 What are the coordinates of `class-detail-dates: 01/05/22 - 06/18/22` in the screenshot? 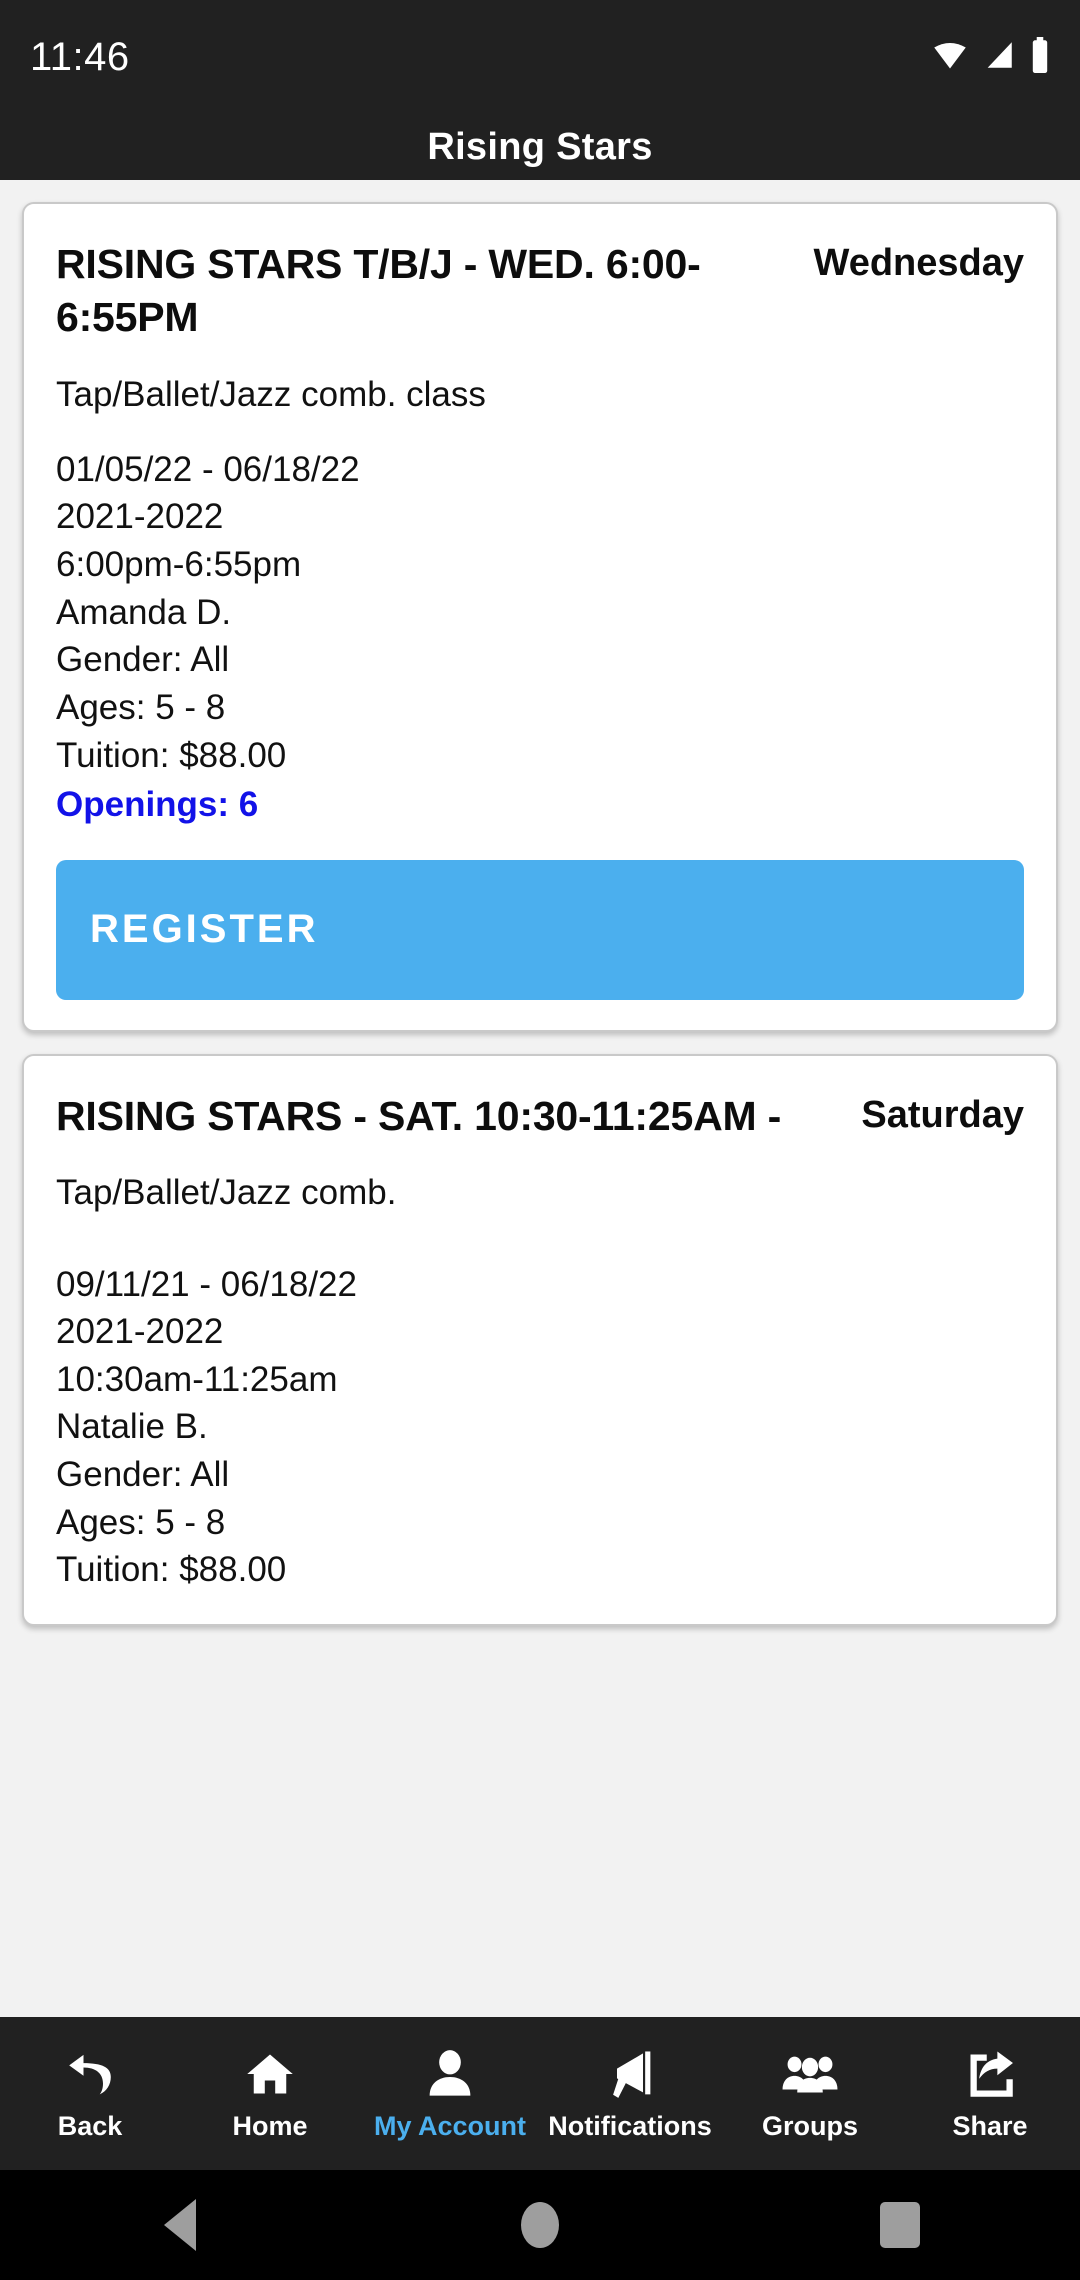 It's located at (208, 469).